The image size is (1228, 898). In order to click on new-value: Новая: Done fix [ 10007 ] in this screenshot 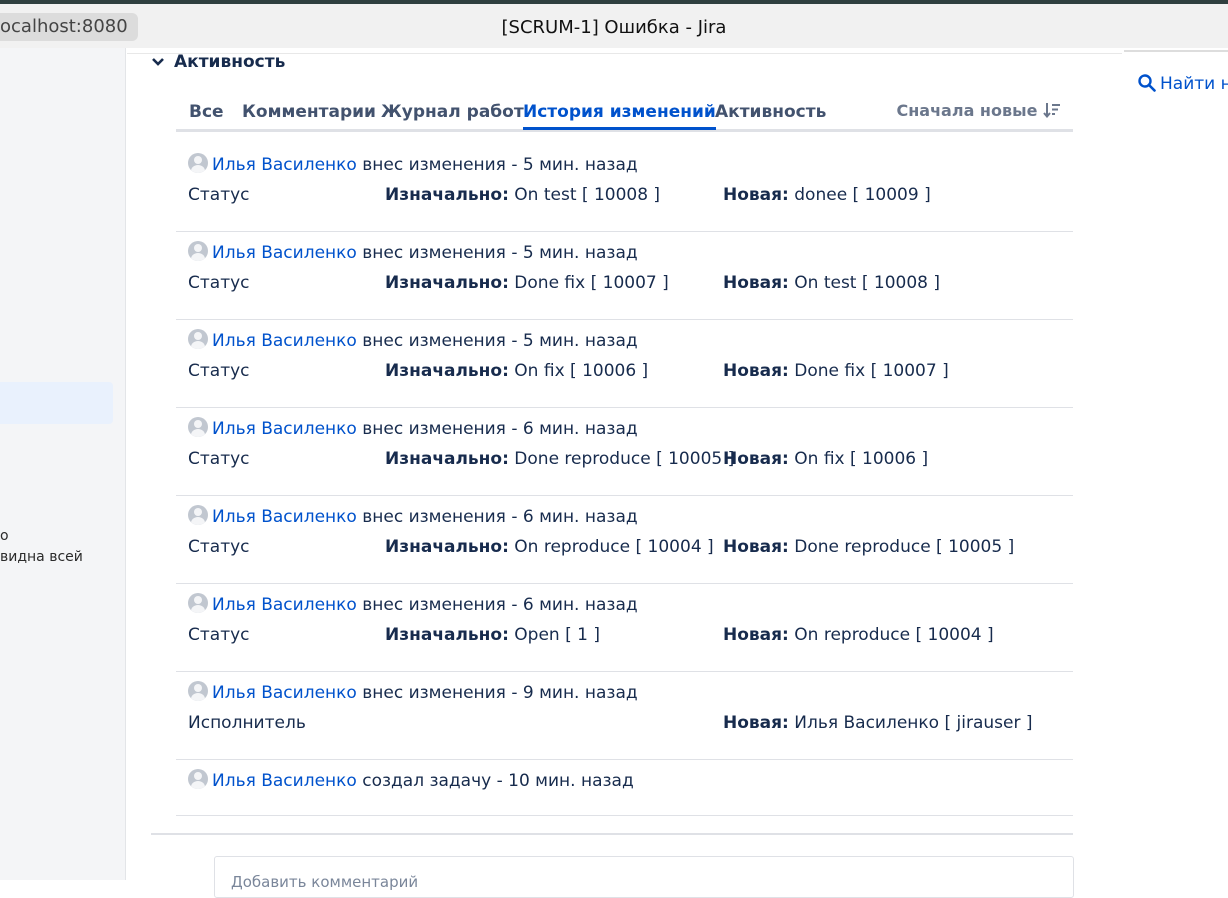, I will do `click(836, 371)`.